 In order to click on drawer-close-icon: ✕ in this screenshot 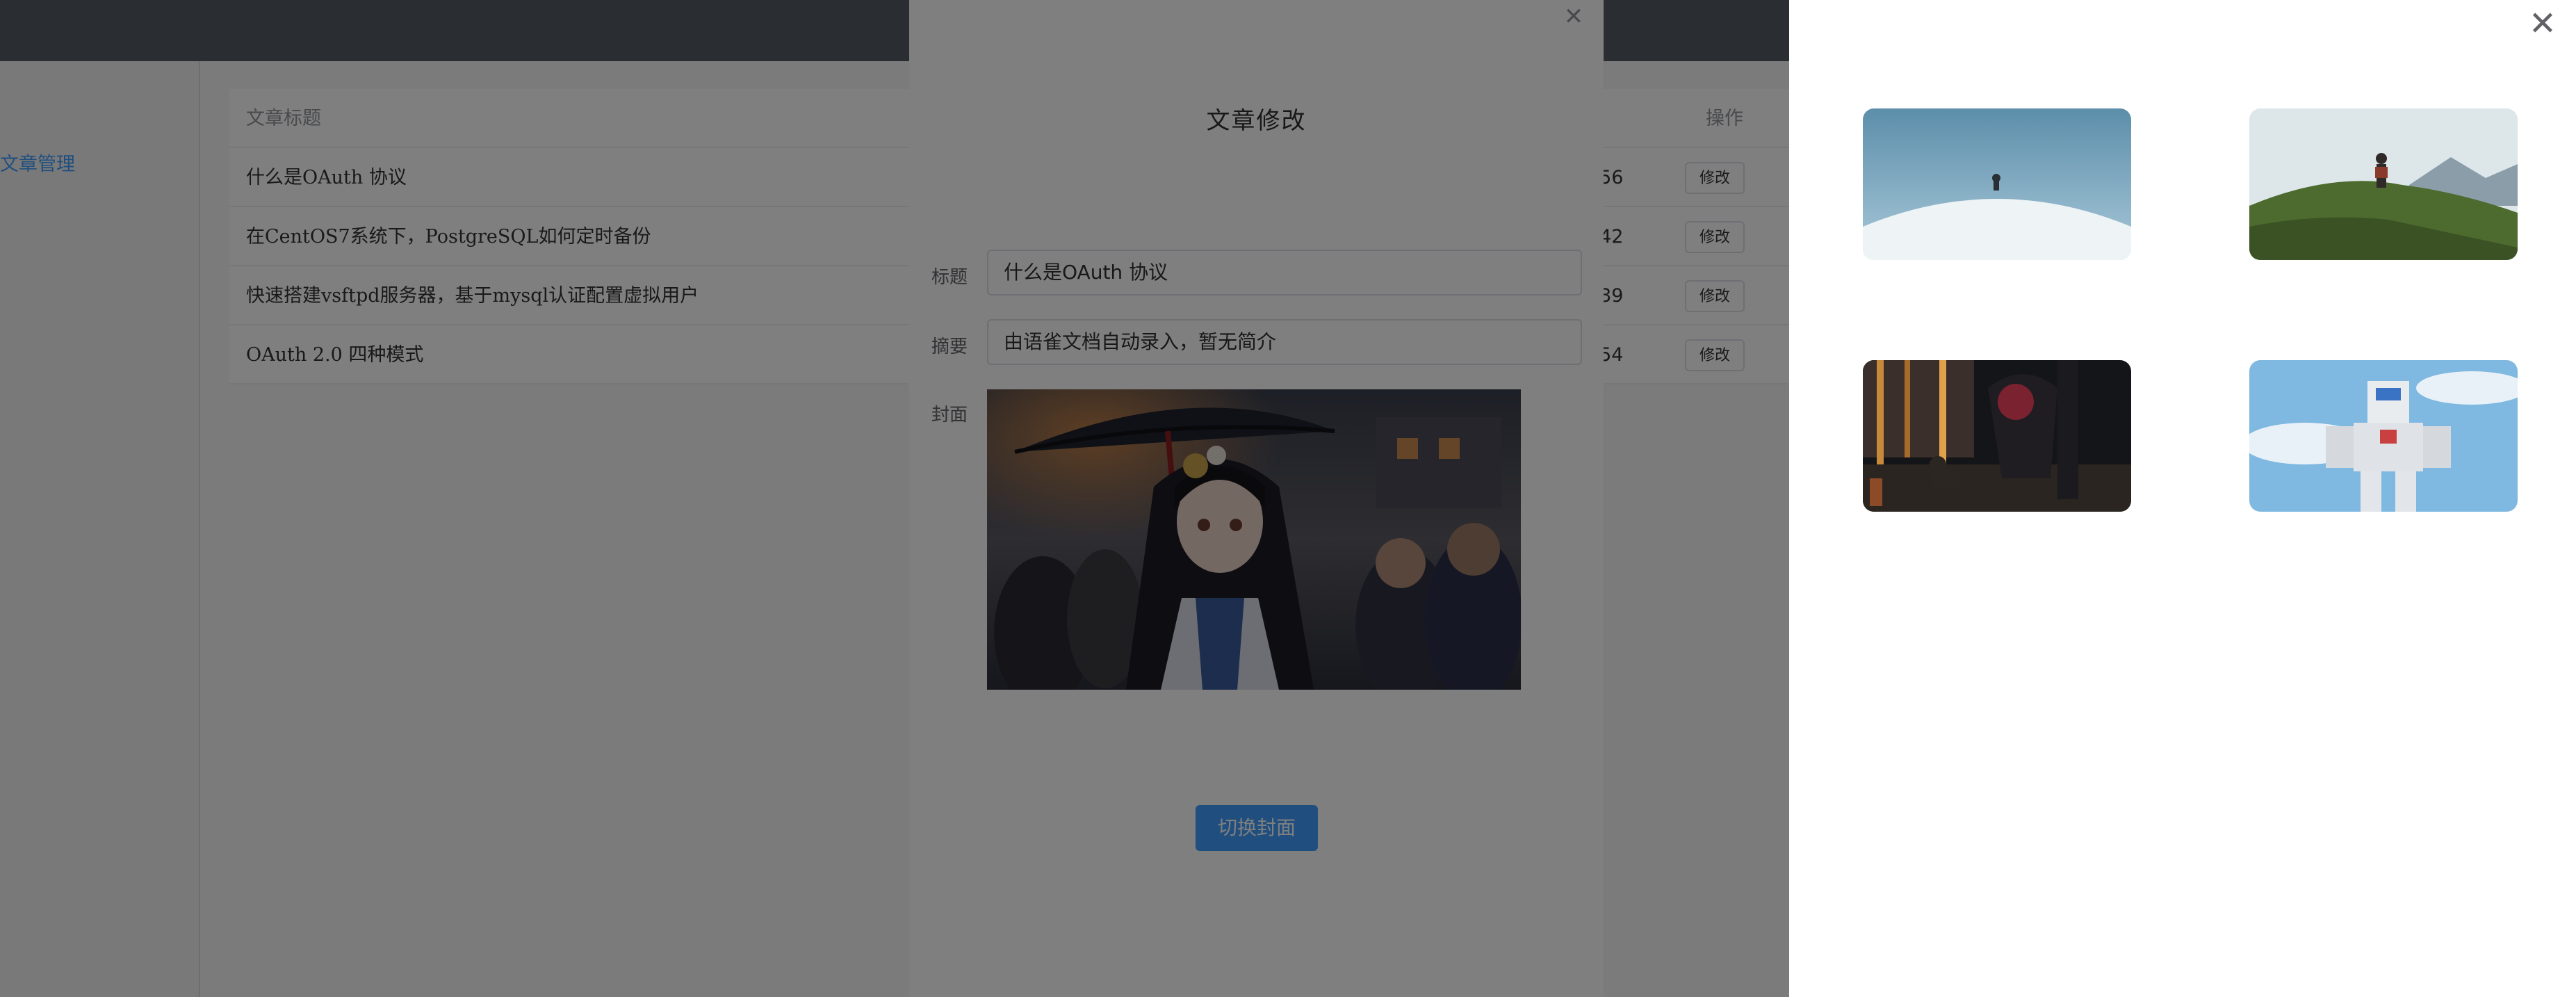, I will do `click(2542, 23)`.